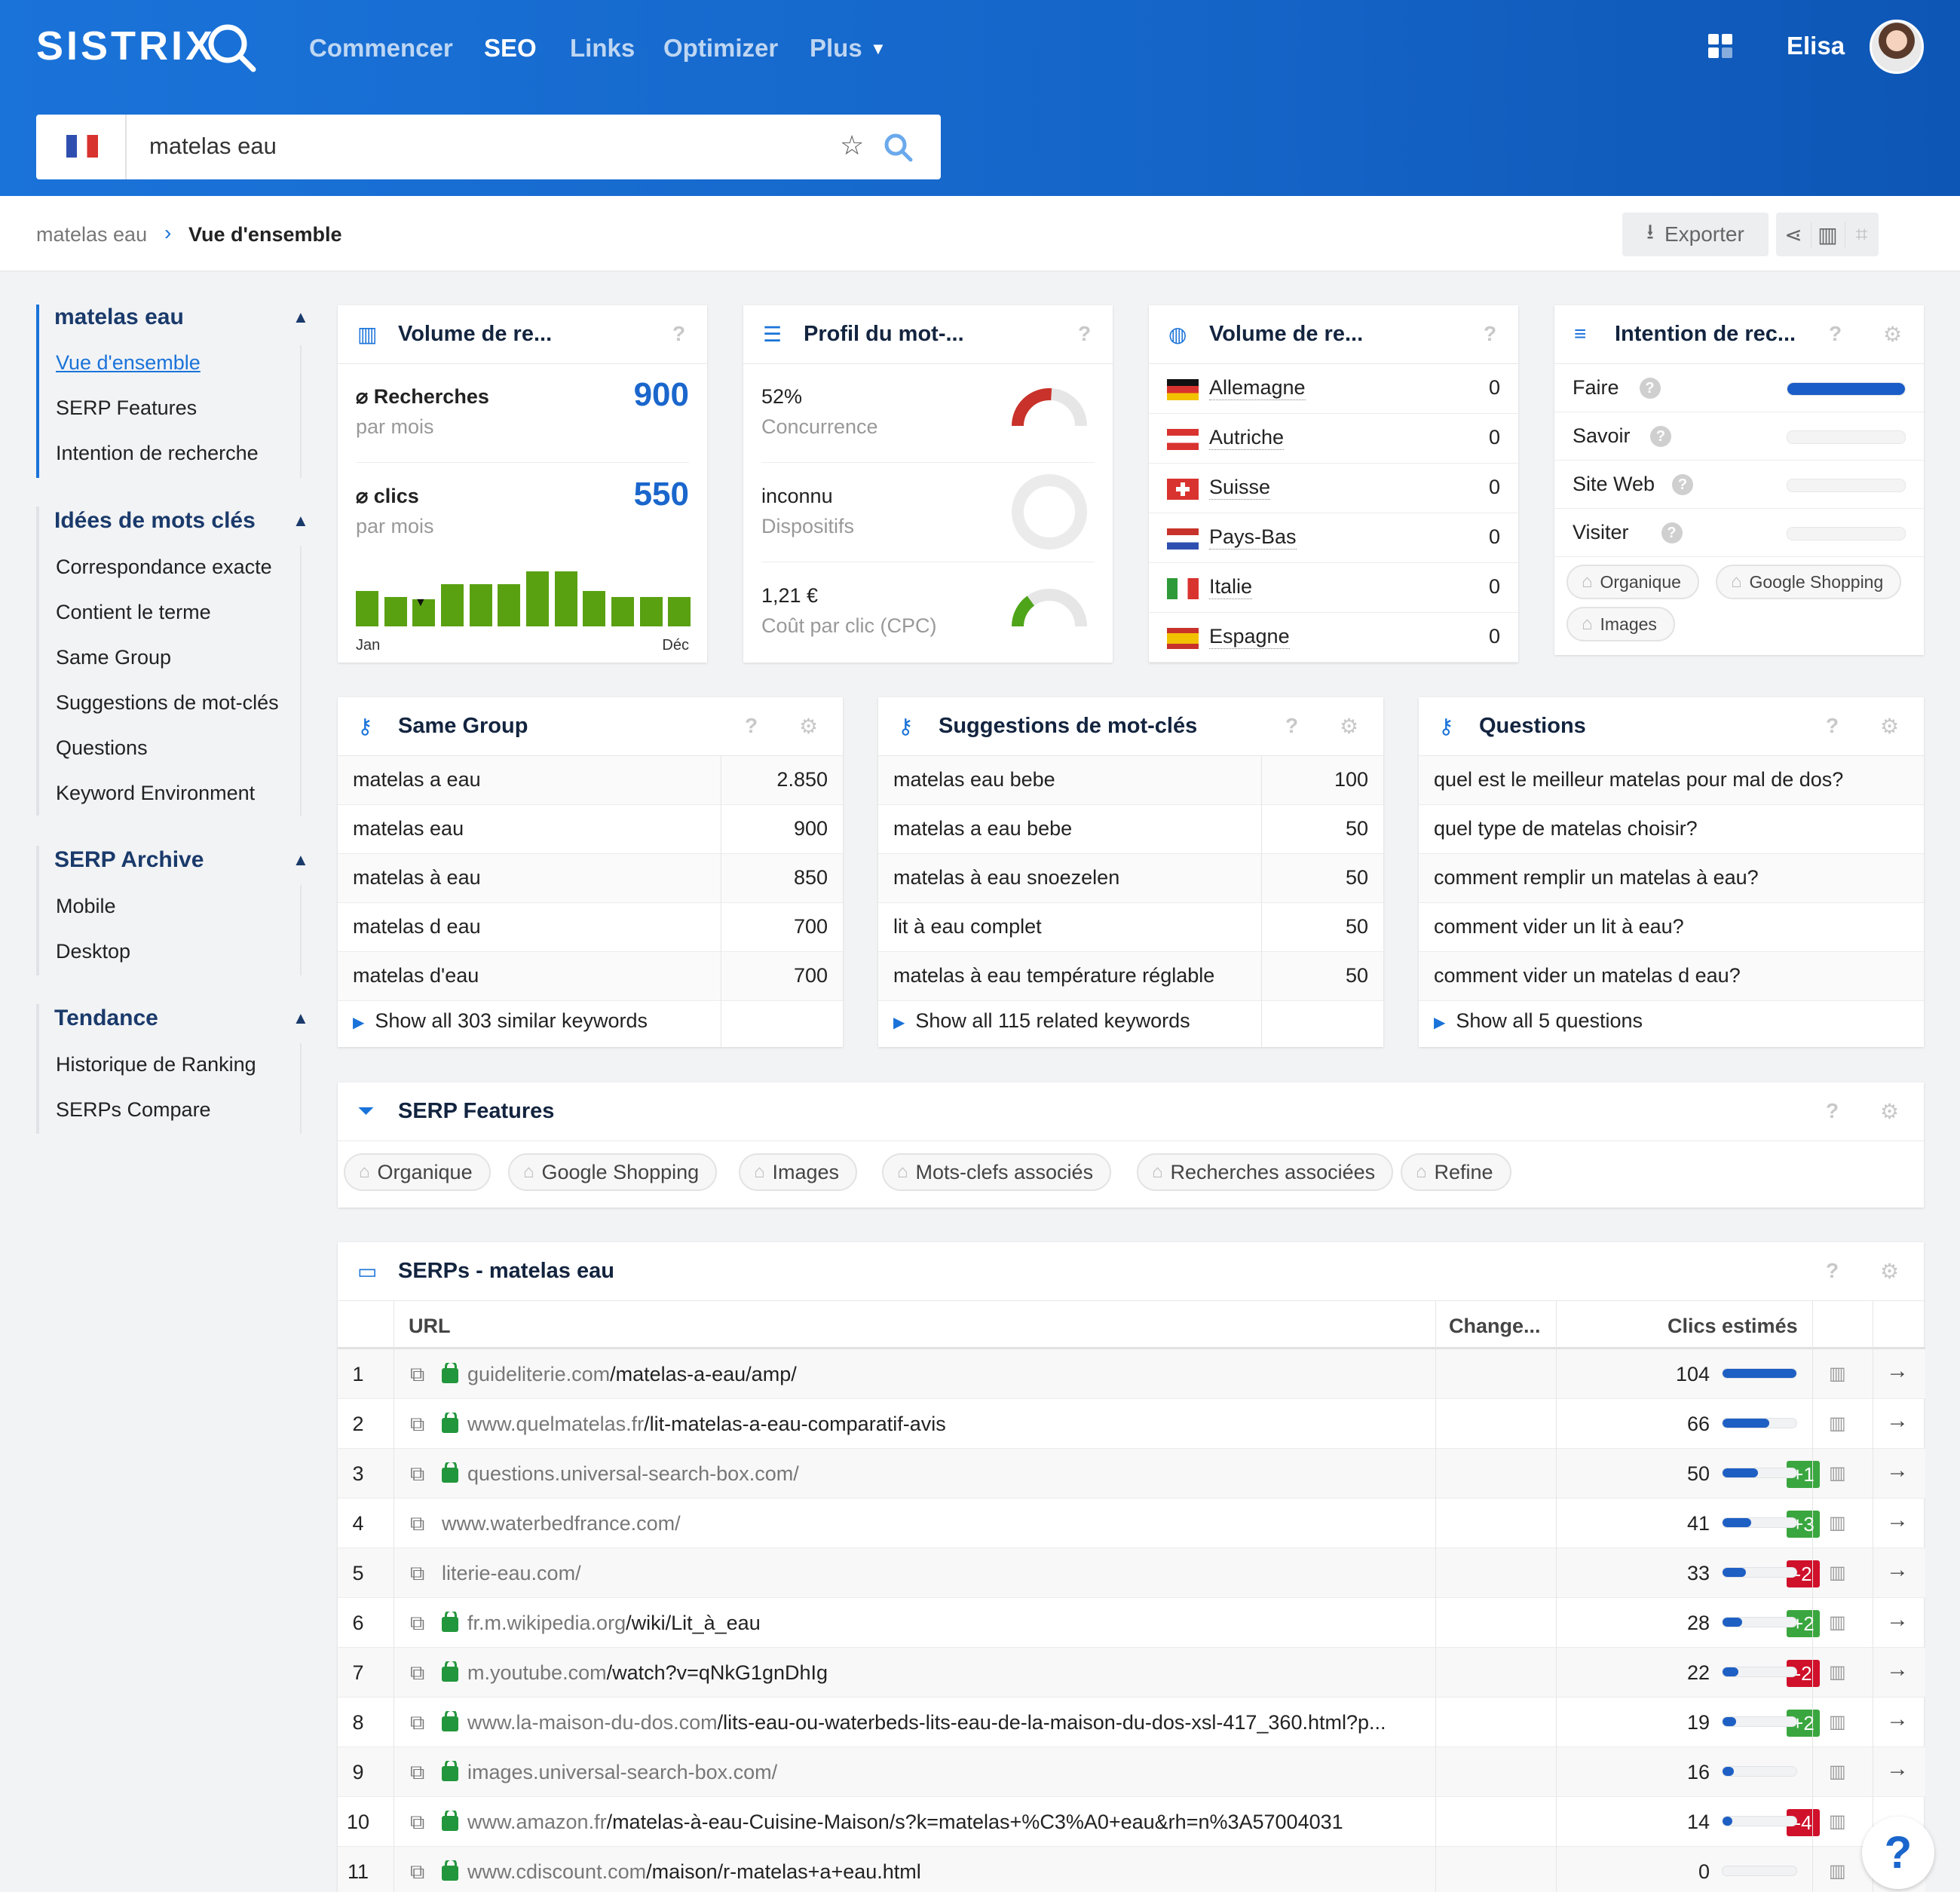 The width and height of the screenshot is (1960, 1892). Describe the element at coordinates (128, 363) in the screenshot. I see `sidebar-item-overview: Vue d'ensemble` at that location.